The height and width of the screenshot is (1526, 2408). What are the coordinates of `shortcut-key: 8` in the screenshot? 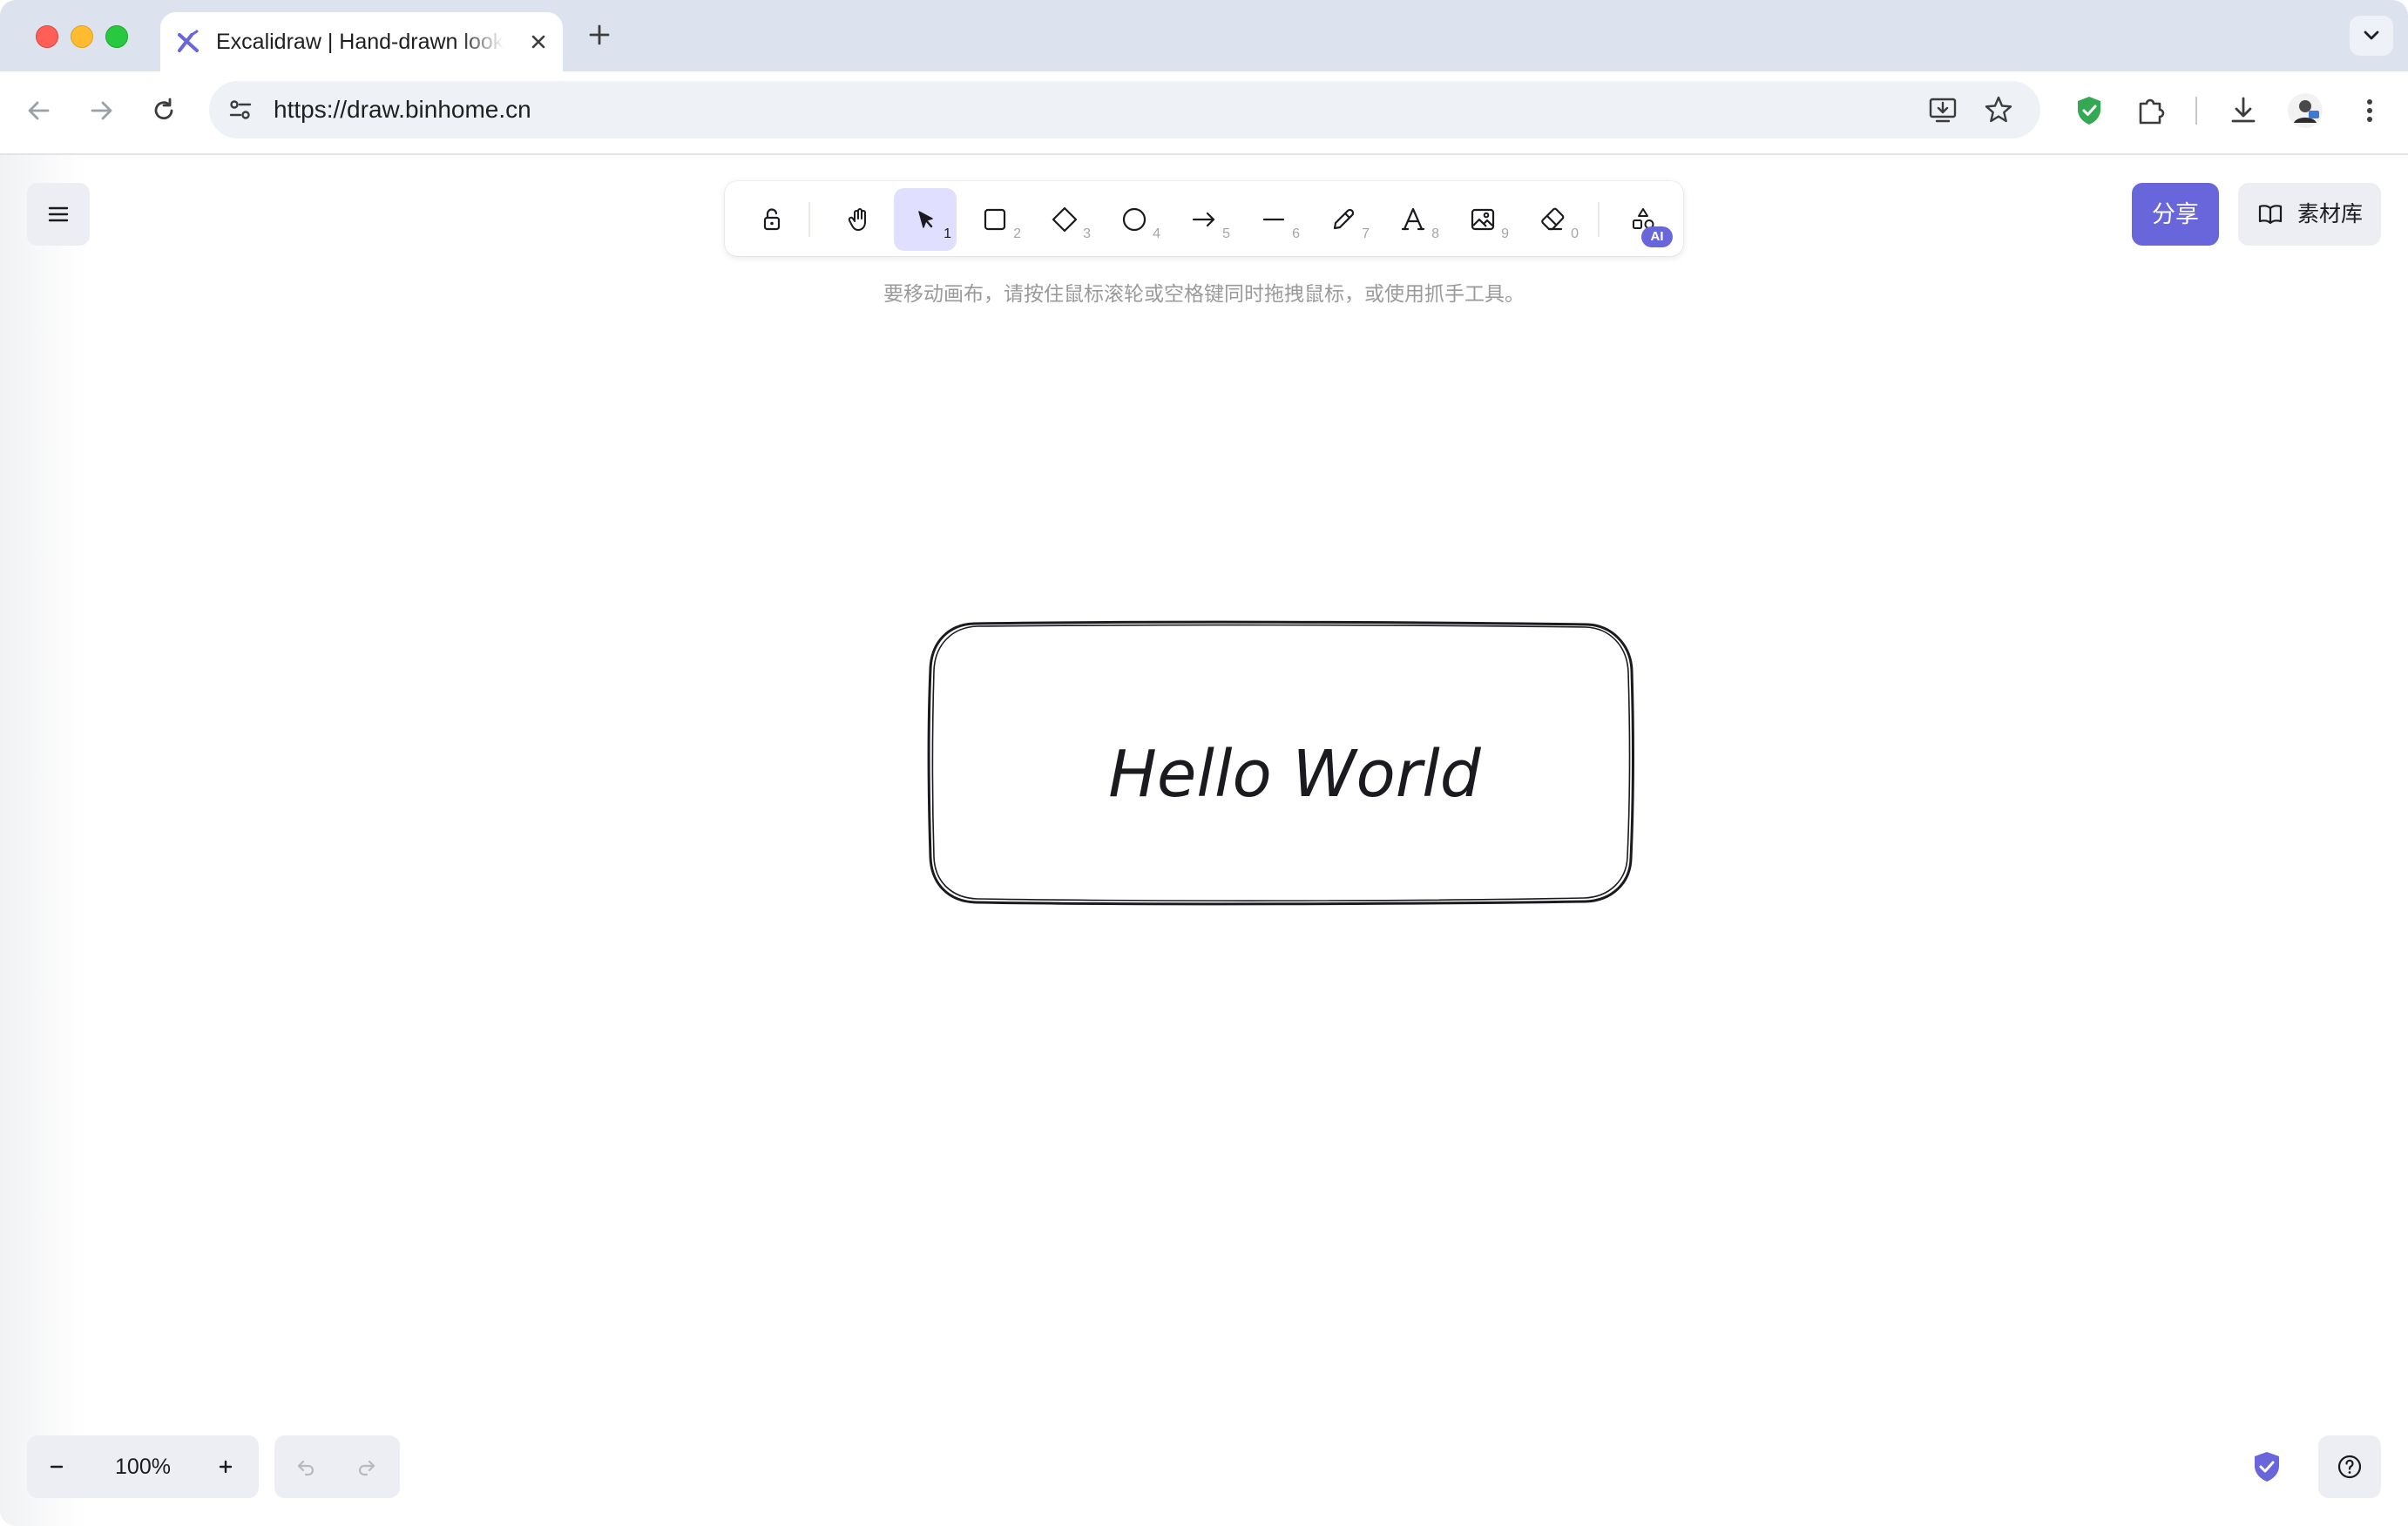 It's located at (1435, 233).